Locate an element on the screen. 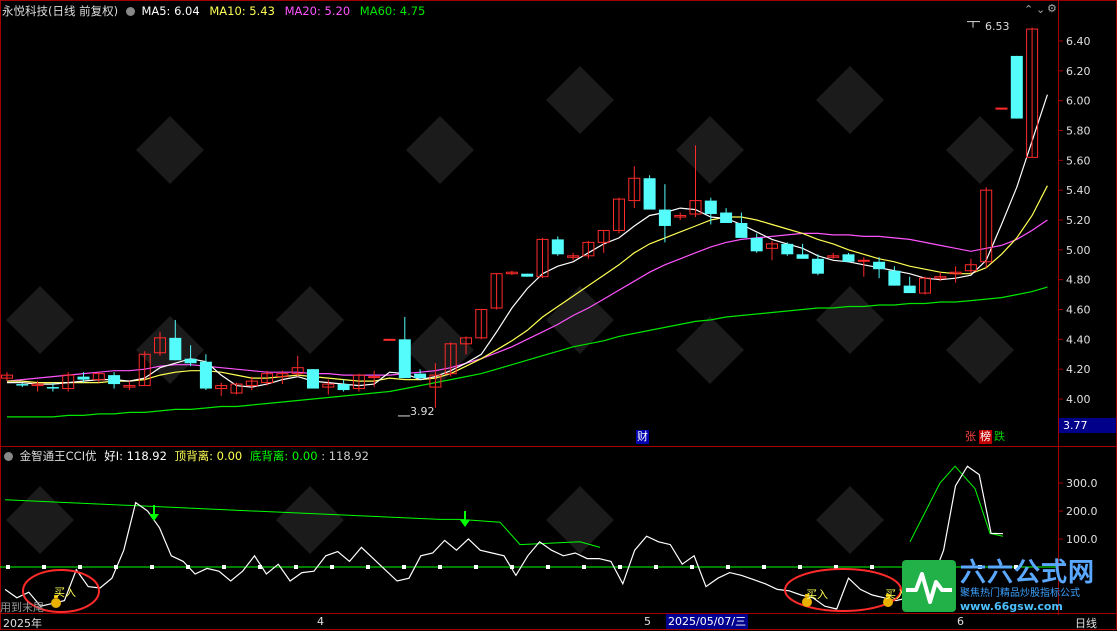 Image resolution: width=1117 pixels, height=631 pixels. price-tick-label: 4.40 is located at coordinates (1078, 339).